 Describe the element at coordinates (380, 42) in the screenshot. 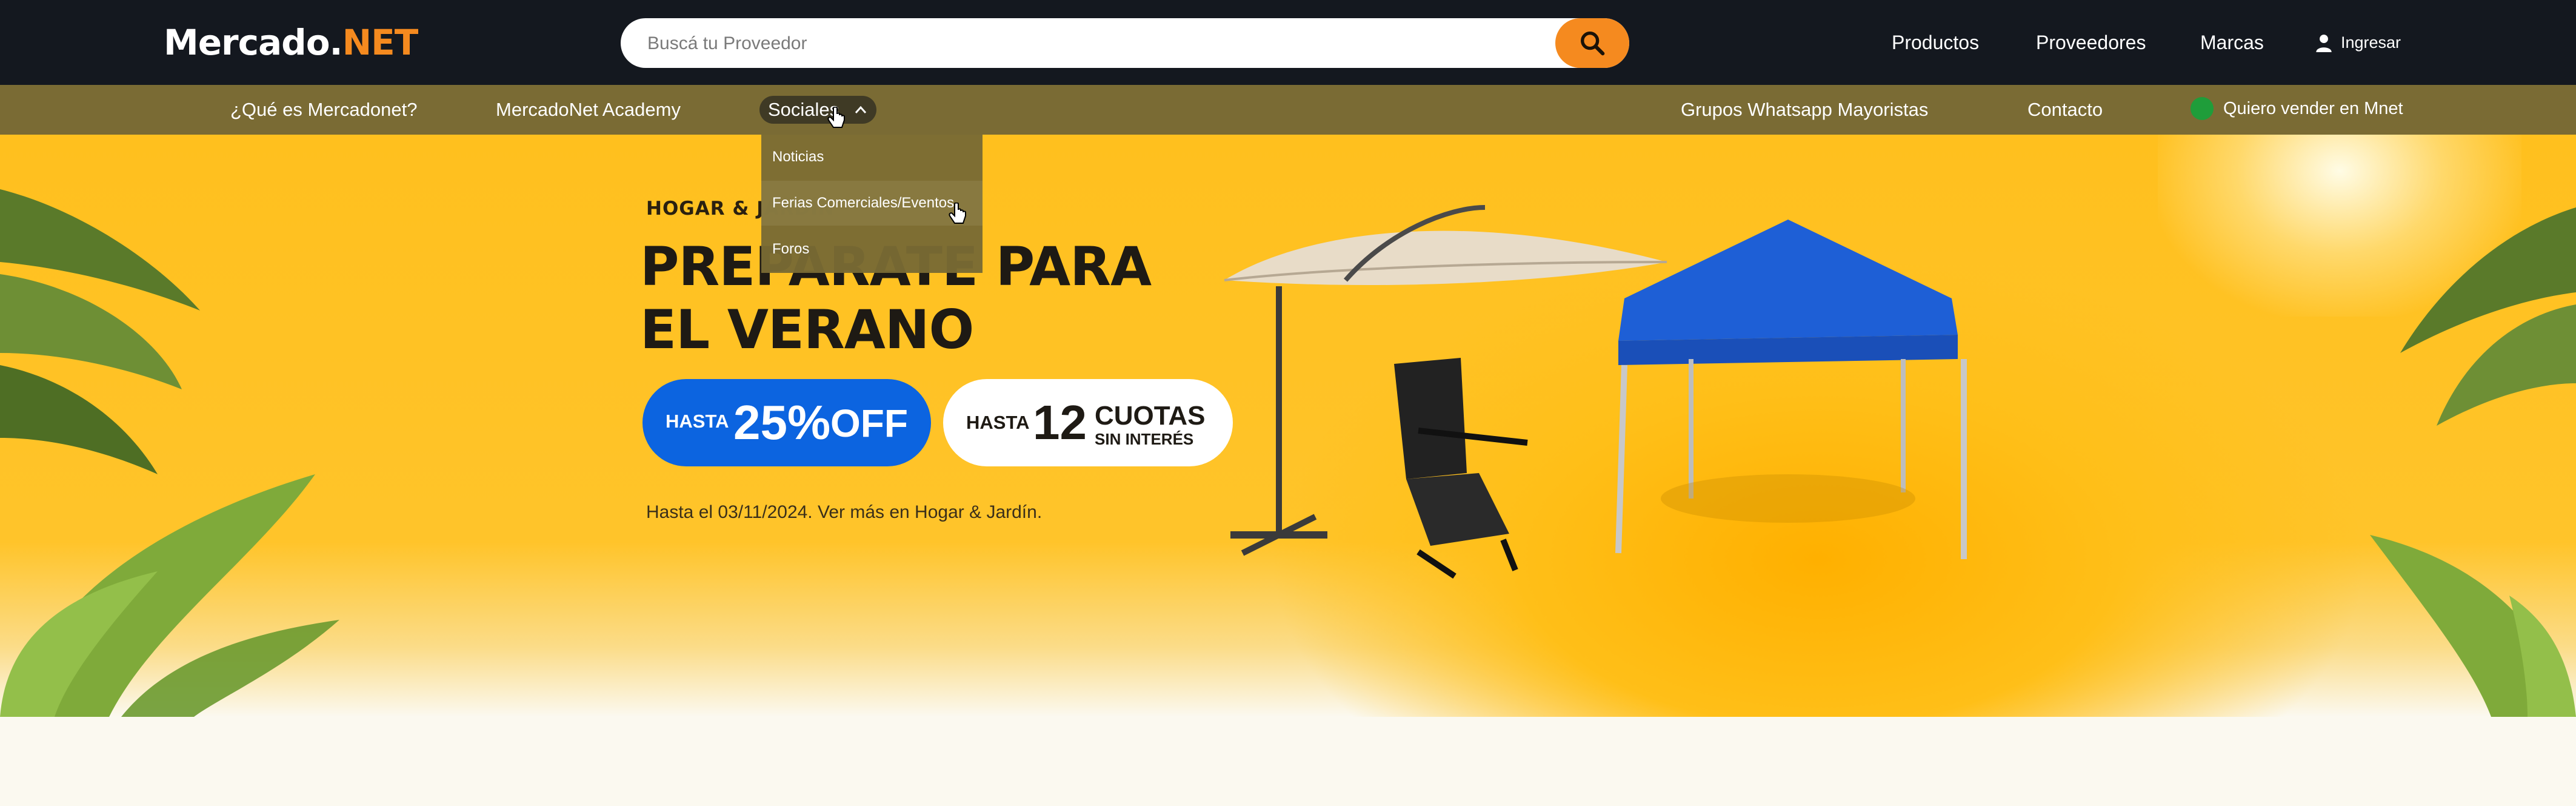

I see `logo-accent: NET` at that location.